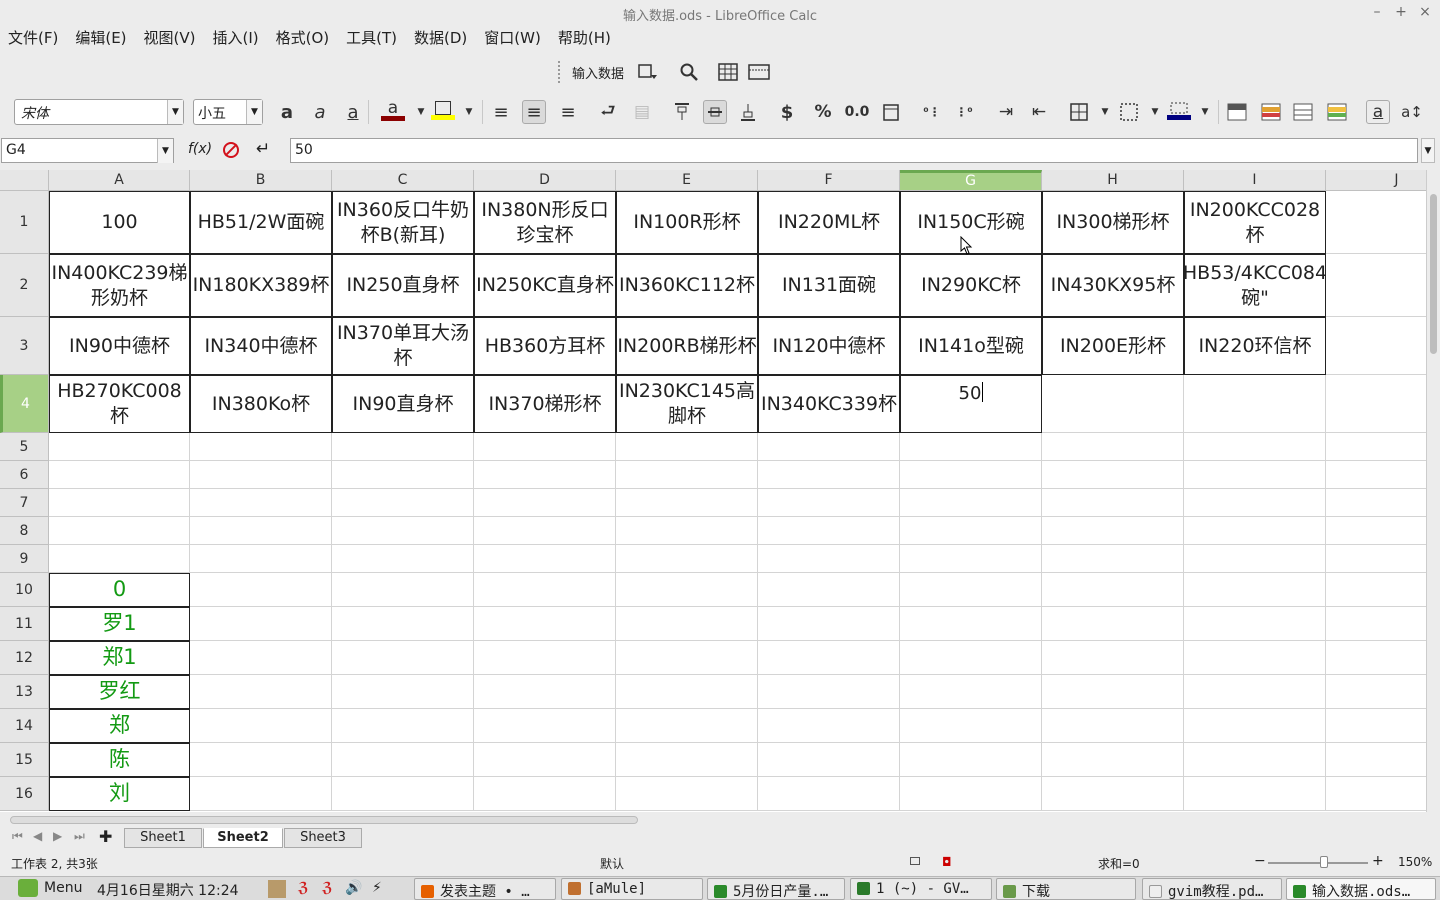 The width and height of the screenshot is (1440, 900). What do you see at coordinates (261, 658) in the screenshot?
I see `cell-b12` at bounding box center [261, 658].